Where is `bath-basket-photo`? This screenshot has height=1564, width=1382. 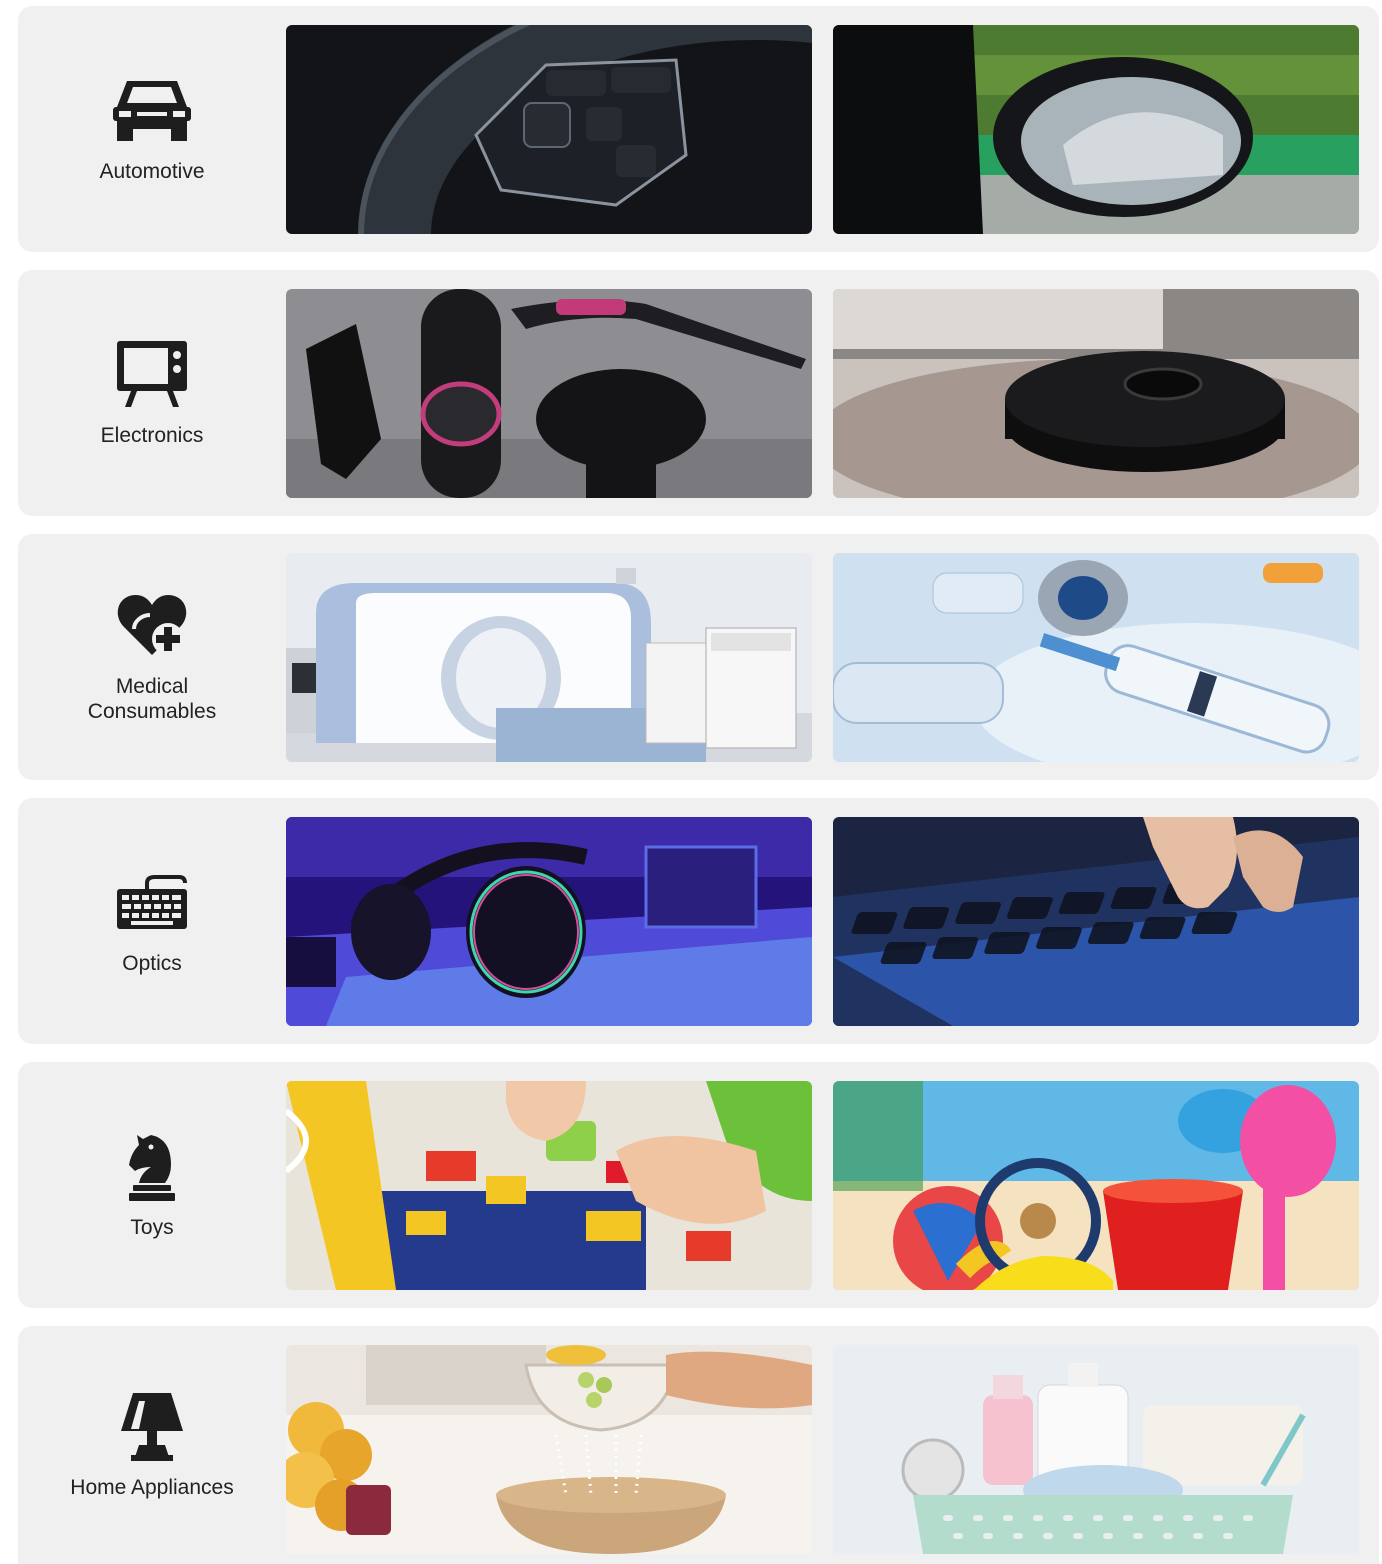 bath-basket-photo is located at coordinates (1096, 1449).